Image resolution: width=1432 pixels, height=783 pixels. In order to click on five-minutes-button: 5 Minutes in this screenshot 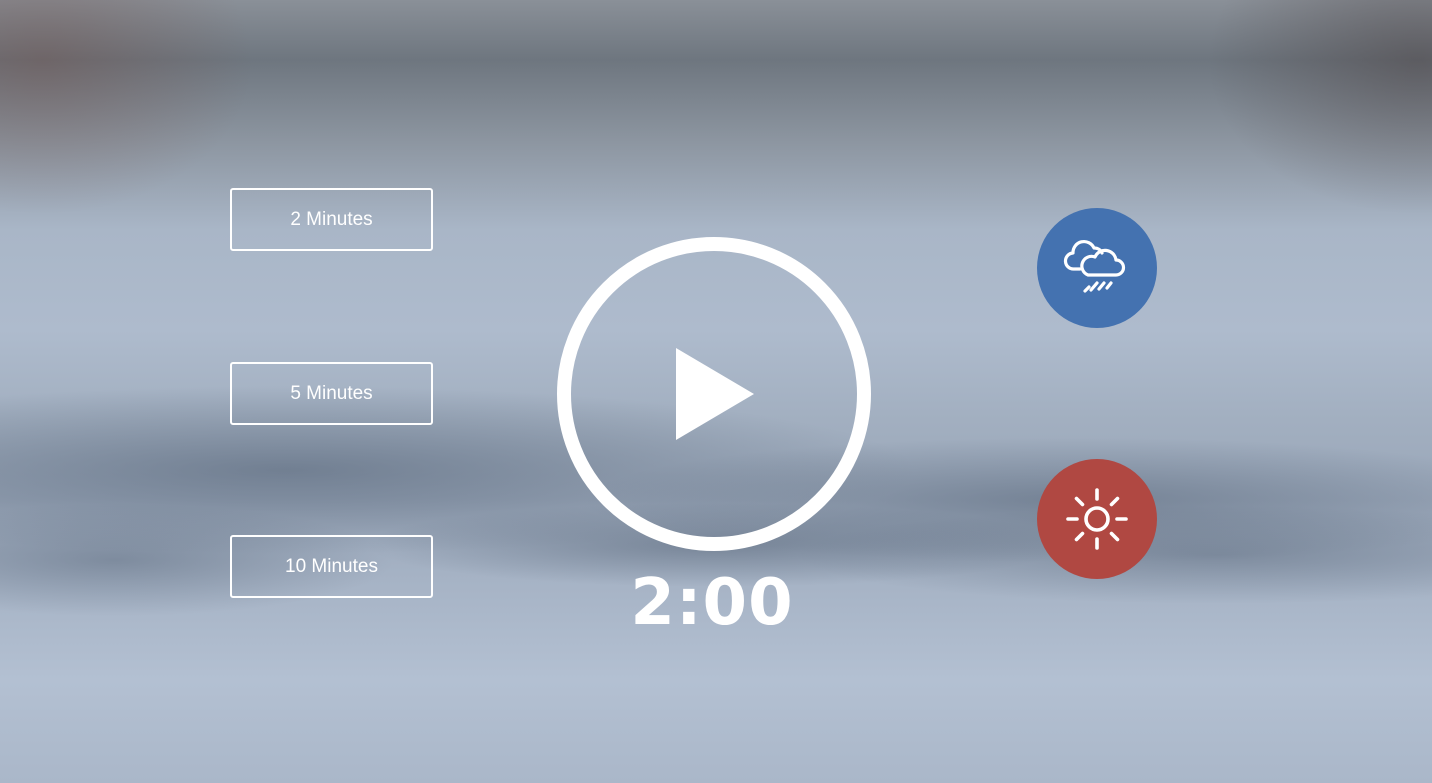, I will do `click(331, 393)`.